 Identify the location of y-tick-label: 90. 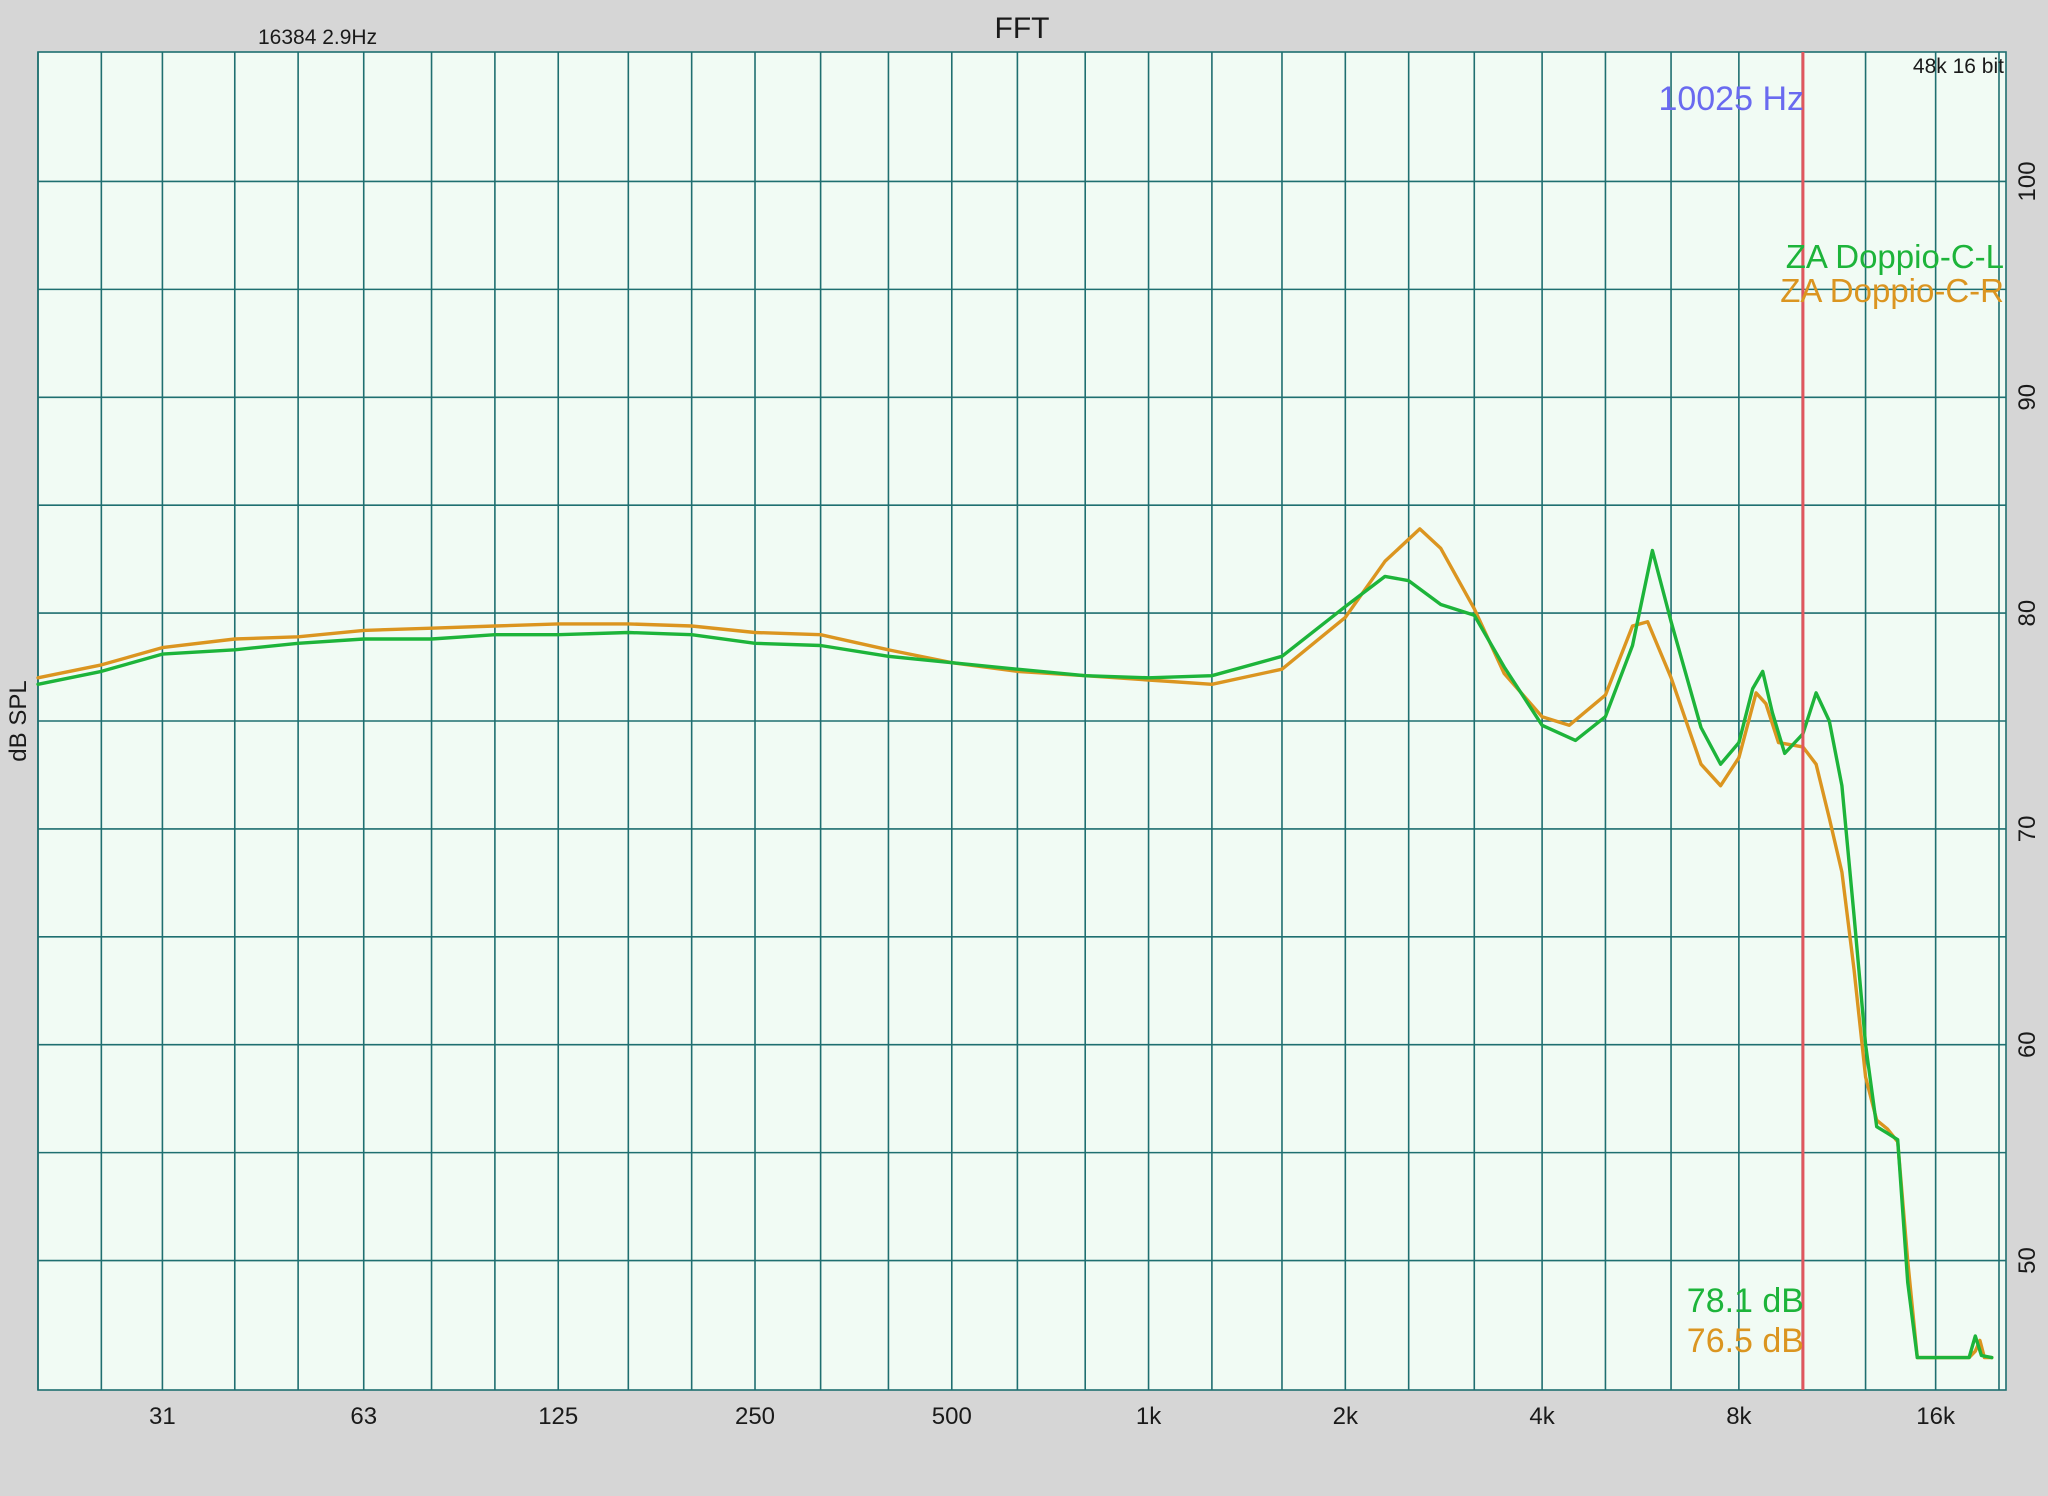
(2027, 397).